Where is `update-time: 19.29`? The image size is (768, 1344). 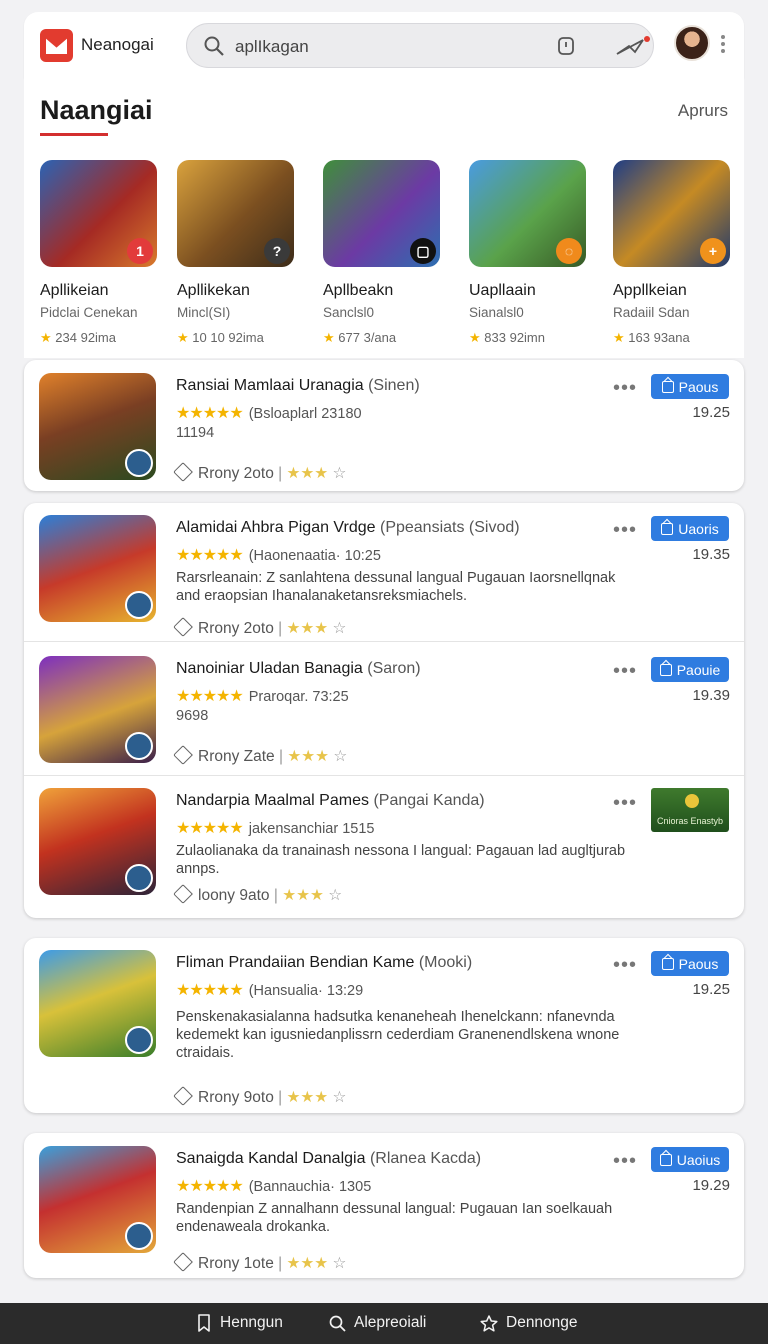 update-time: 19.29 is located at coordinates (711, 1185).